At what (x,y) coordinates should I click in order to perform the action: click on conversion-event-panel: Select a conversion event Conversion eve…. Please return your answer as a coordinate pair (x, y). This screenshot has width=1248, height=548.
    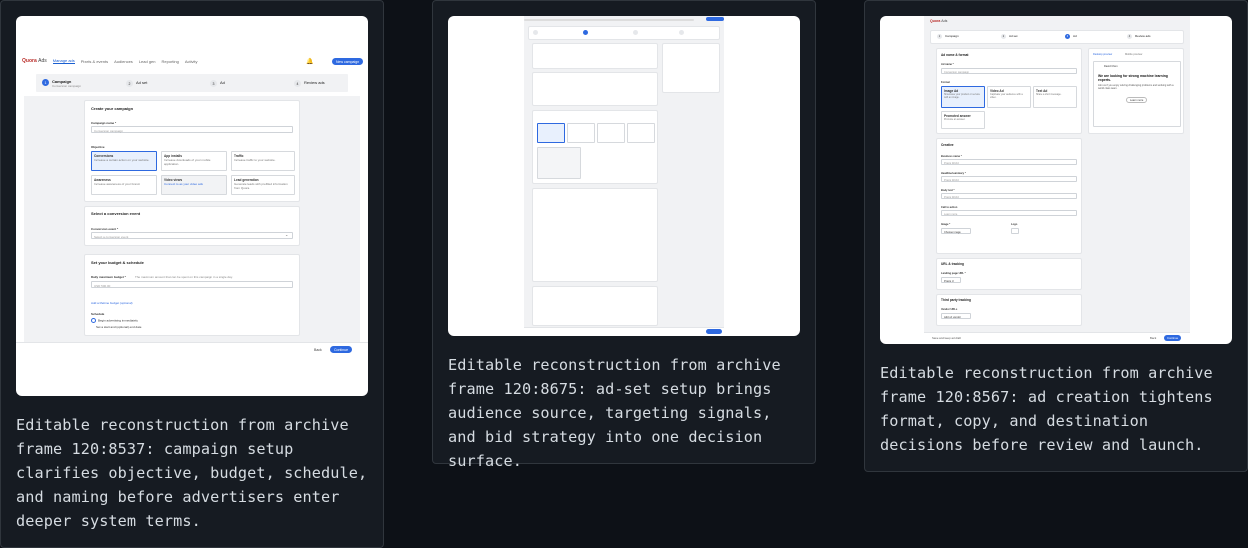
    Looking at the image, I should click on (192, 226).